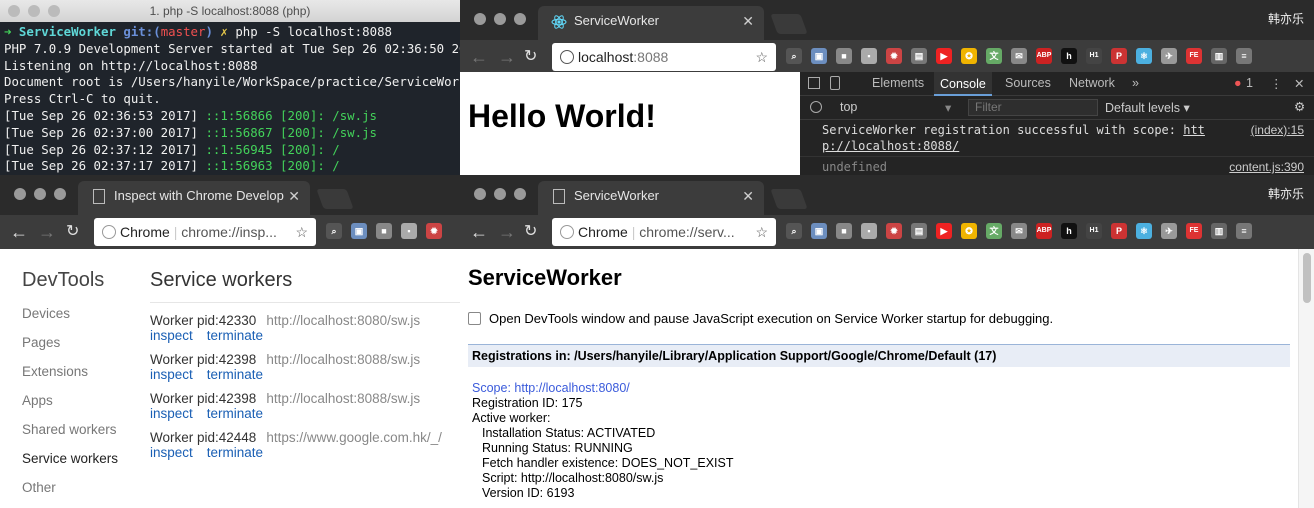  Describe the element at coordinates (890, 146) in the screenshot. I see `console-link: p://localhost:8088/` at that location.